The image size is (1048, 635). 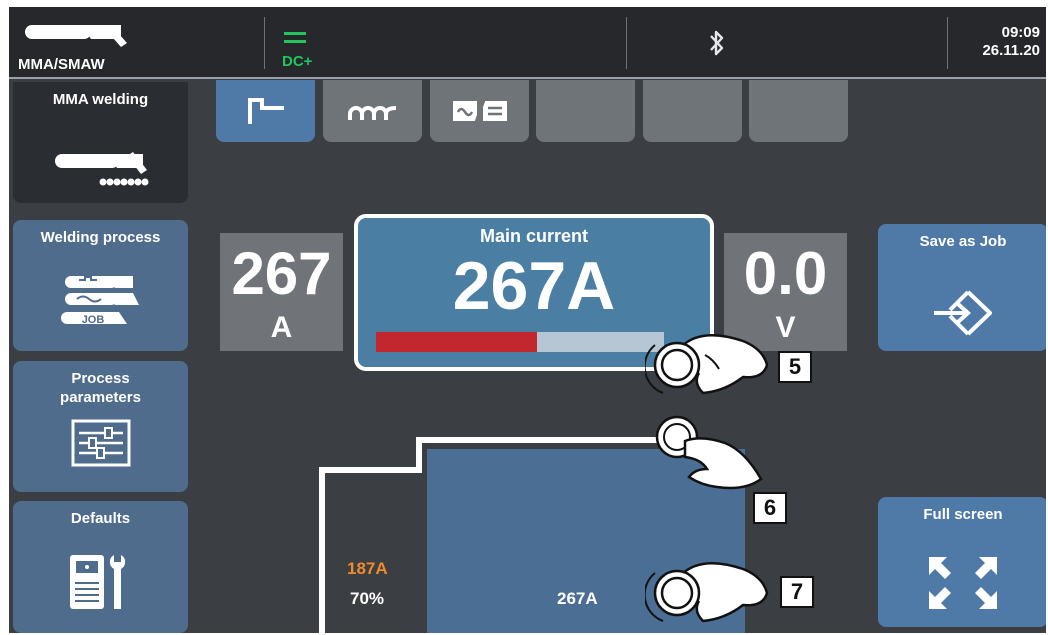 What do you see at coordinates (1020, 32) in the screenshot?
I see `clock-time: 09:09` at bounding box center [1020, 32].